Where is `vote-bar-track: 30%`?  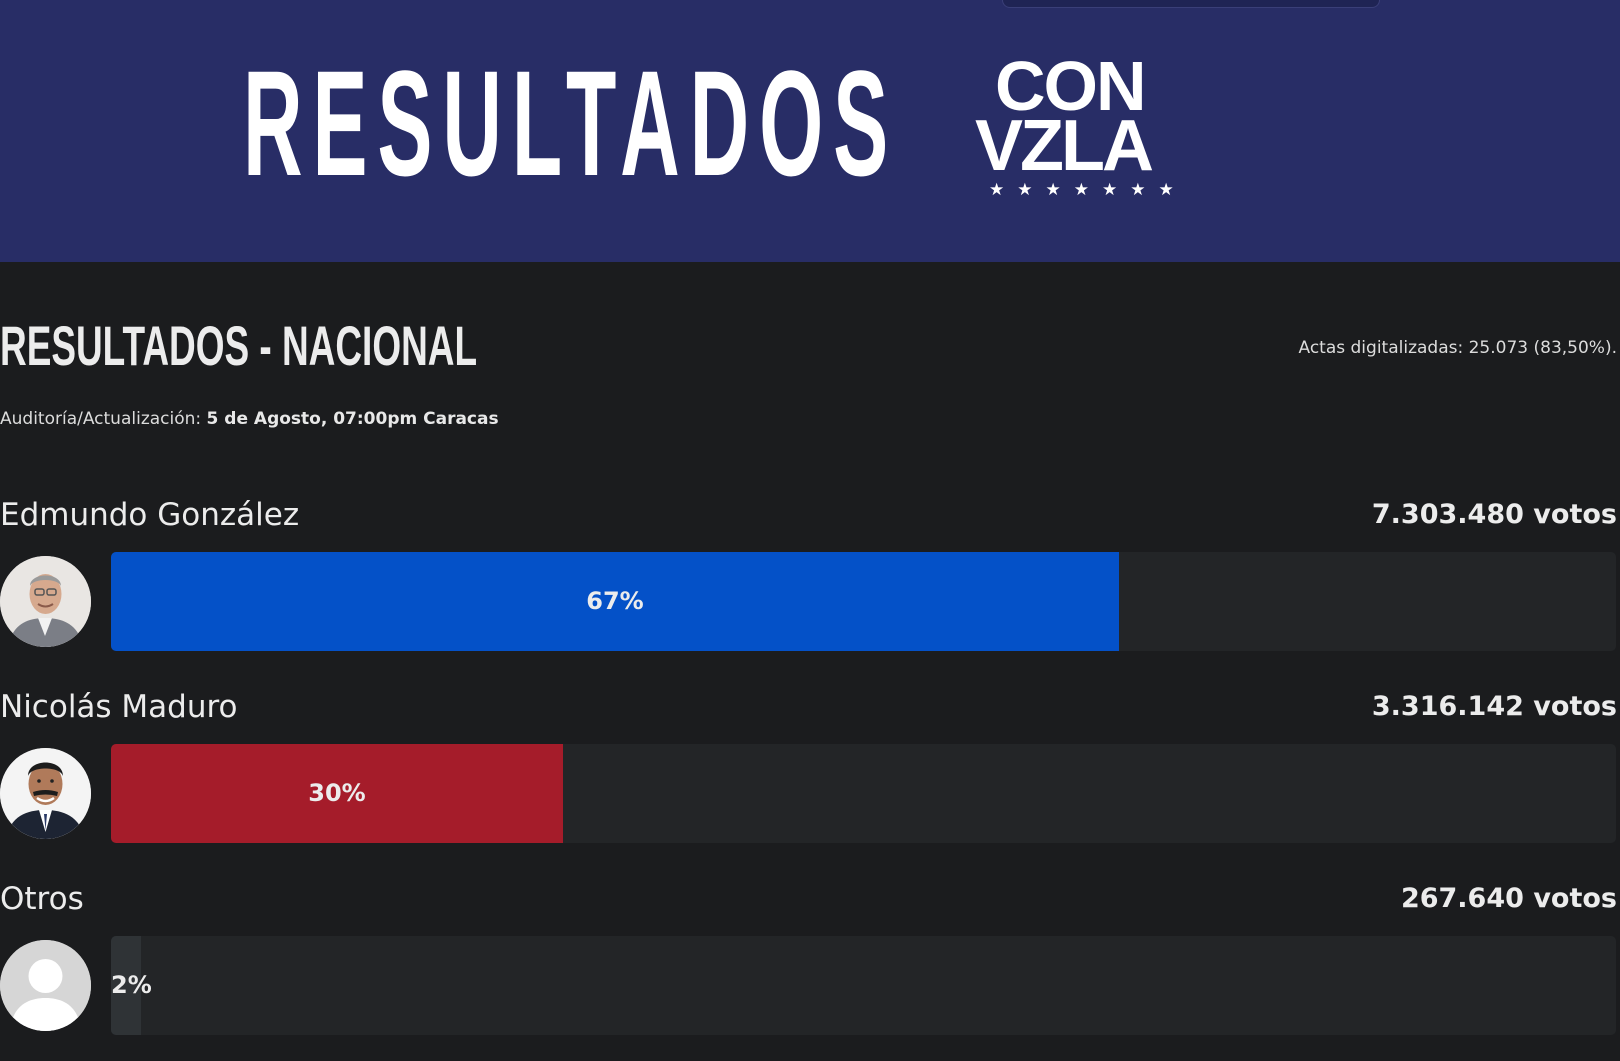 vote-bar-track: 30% is located at coordinates (863, 793).